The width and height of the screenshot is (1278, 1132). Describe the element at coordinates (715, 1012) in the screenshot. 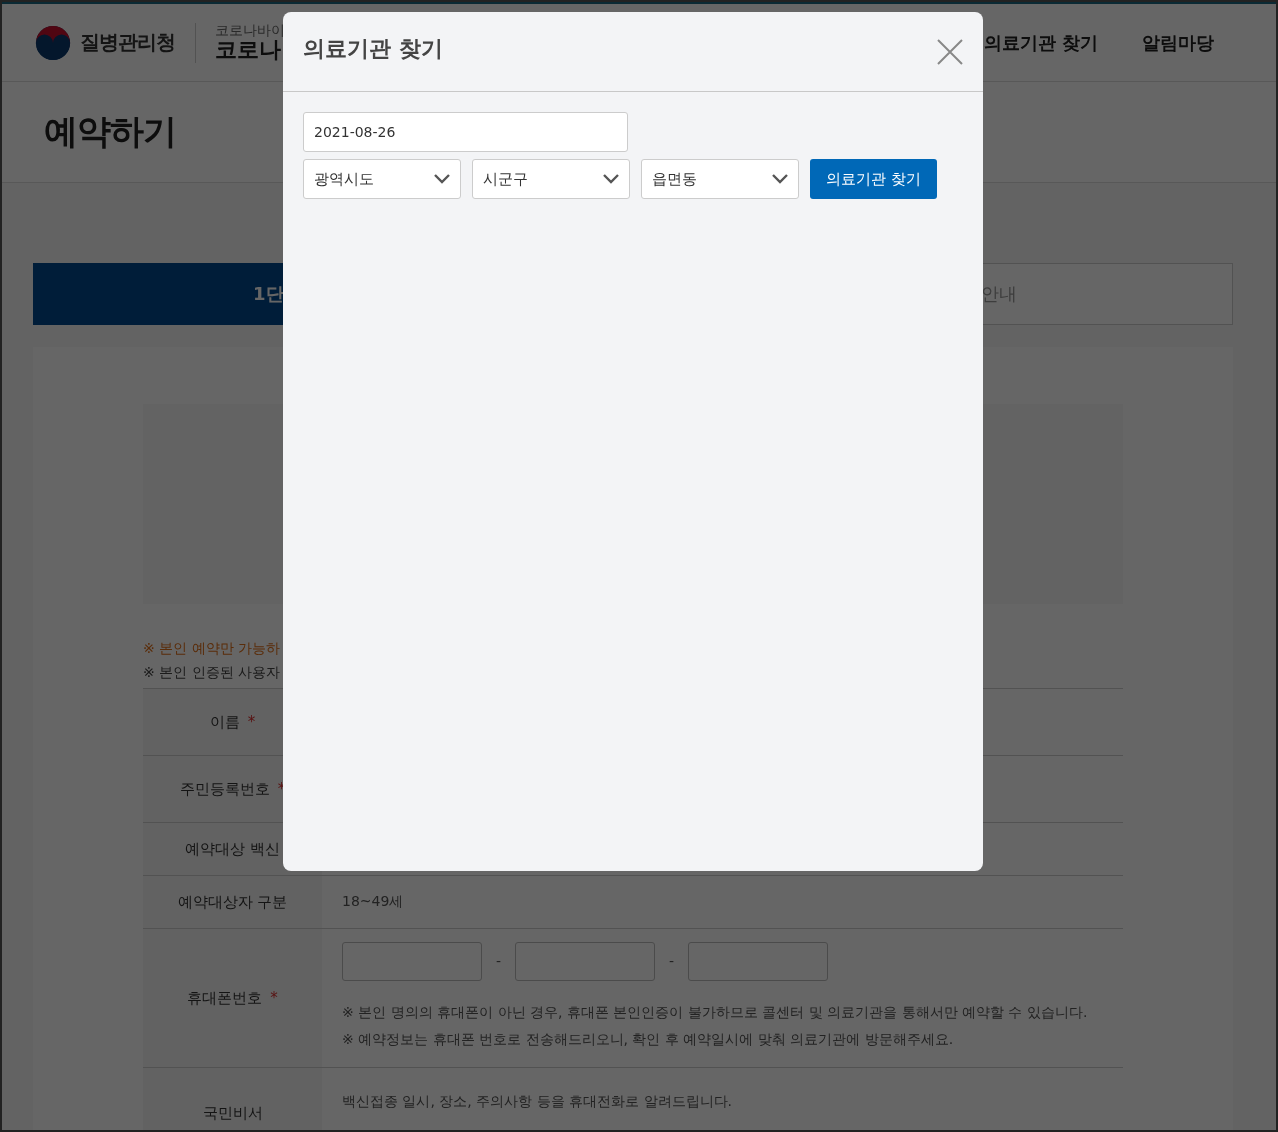

I see `phone-note: ※ 본인 명의의 휴대폰이 아닌 경우, 휴대폰 본인인증이 불가하므로 콜센터 및 의료기관을 통해서만 예약할 수 있습니다.` at that location.